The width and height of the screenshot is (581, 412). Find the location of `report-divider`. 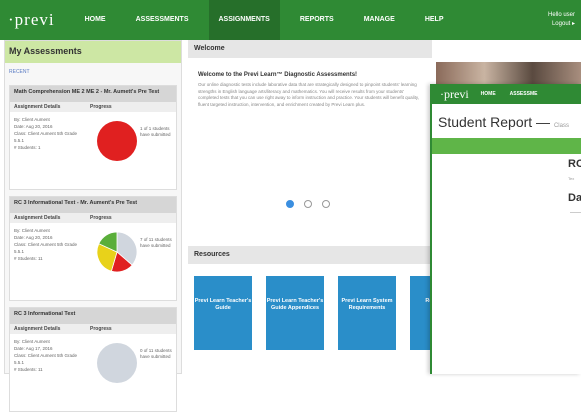

report-divider is located at coordinates (575, 212).